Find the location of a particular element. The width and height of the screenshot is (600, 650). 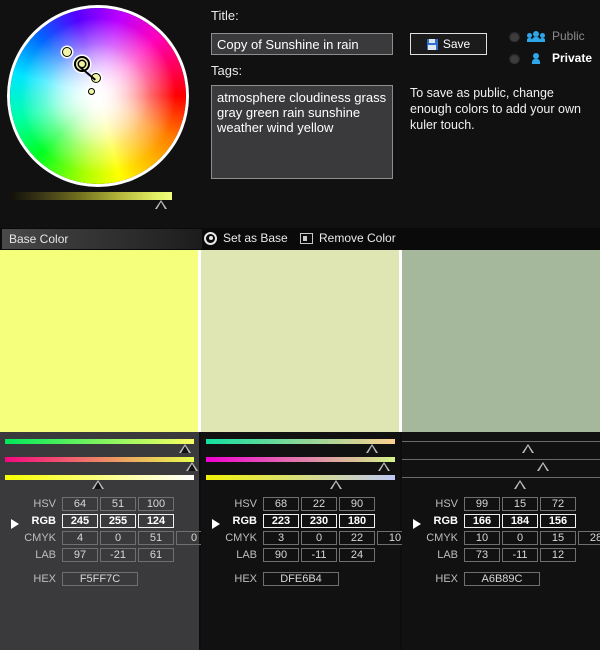

visibility-option-public: Public is located at coordinates (547, 36).